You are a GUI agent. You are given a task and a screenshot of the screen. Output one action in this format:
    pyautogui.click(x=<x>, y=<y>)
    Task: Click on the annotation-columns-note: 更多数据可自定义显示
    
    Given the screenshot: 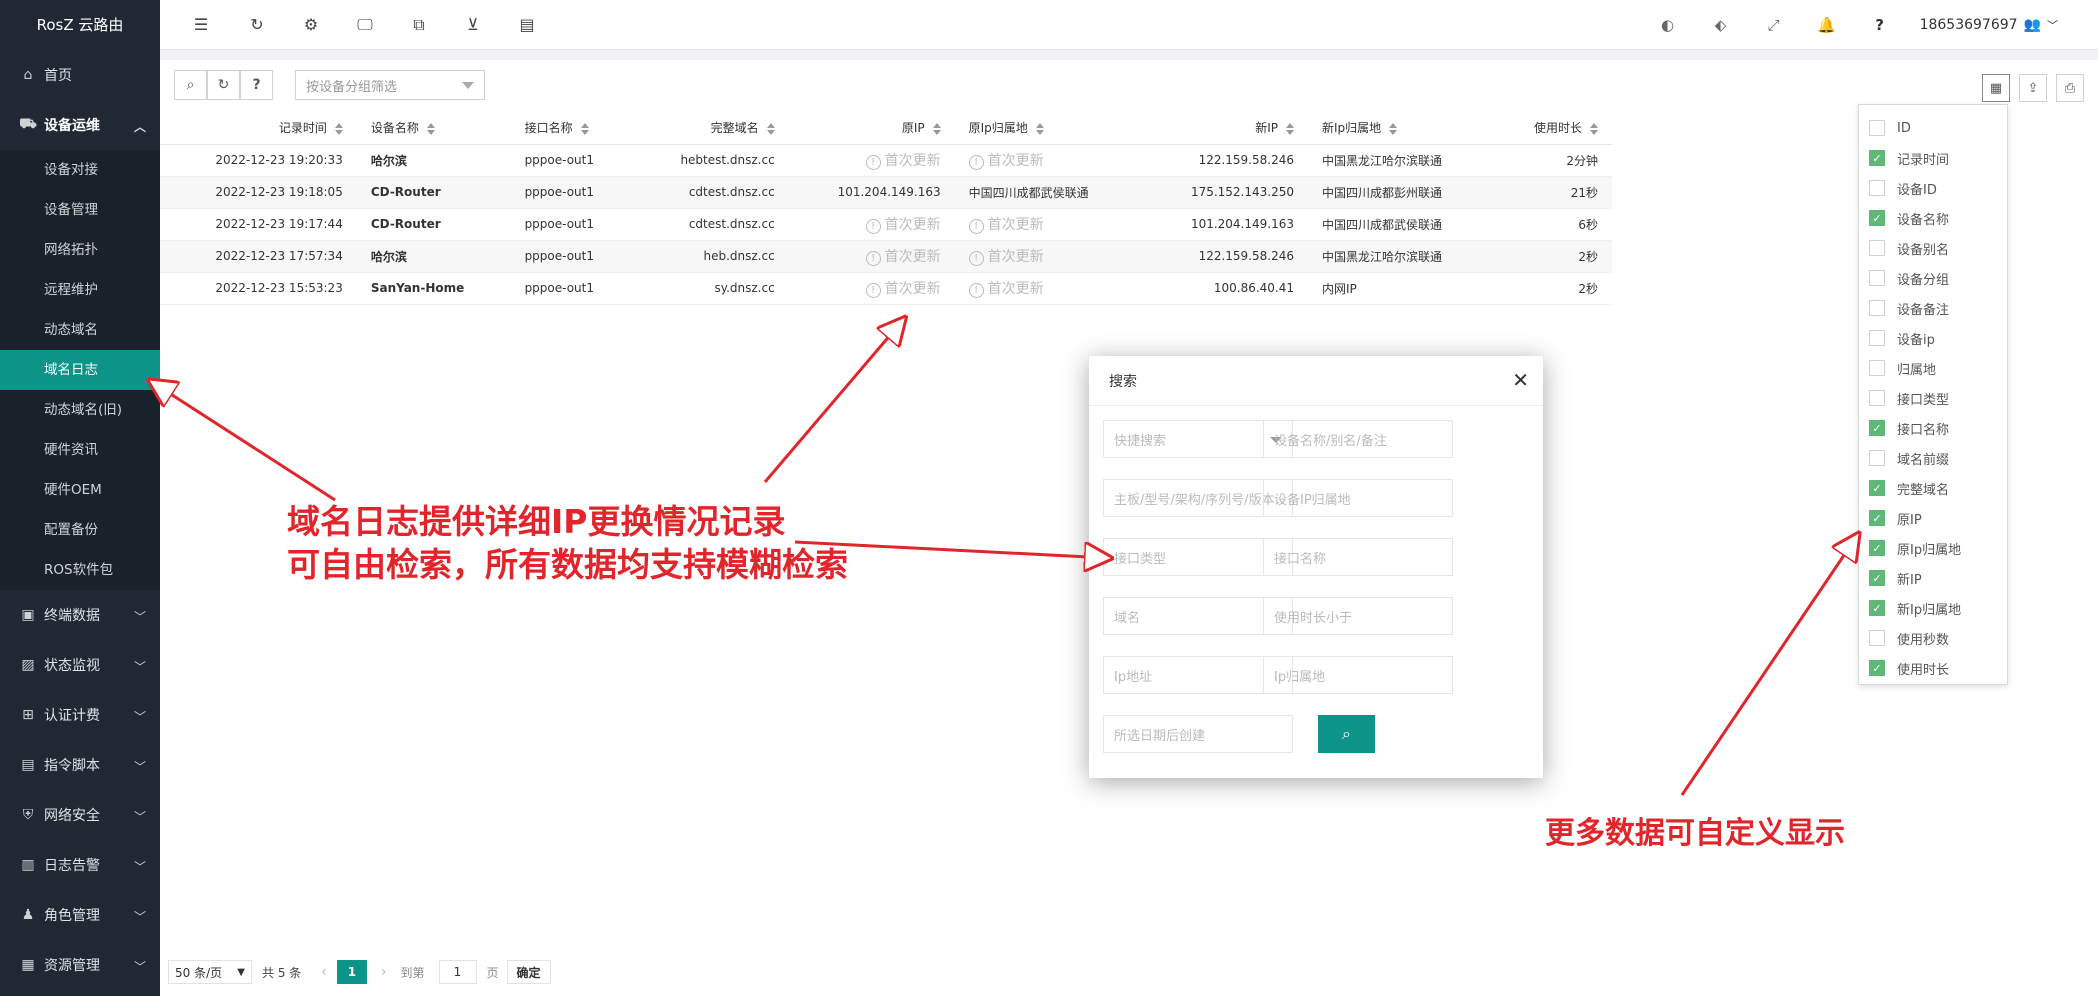 What is the action you would take?
    pyautogui.click(x=1695, y=833)
    